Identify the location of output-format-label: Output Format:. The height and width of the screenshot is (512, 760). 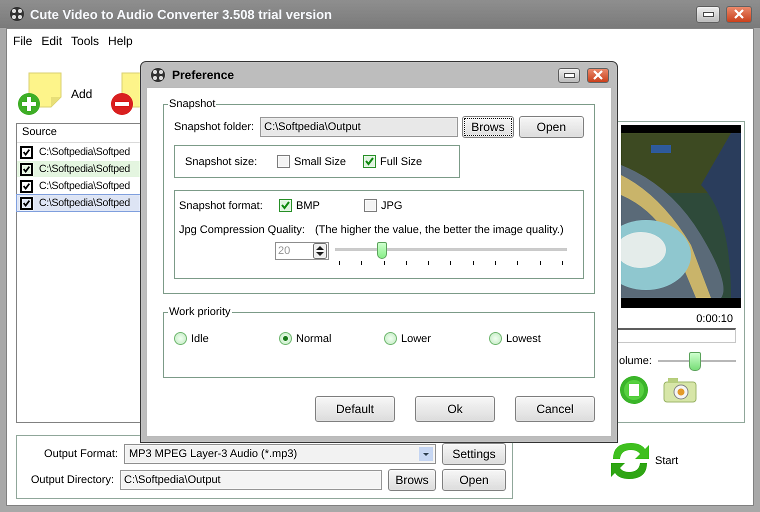
(81, 454).